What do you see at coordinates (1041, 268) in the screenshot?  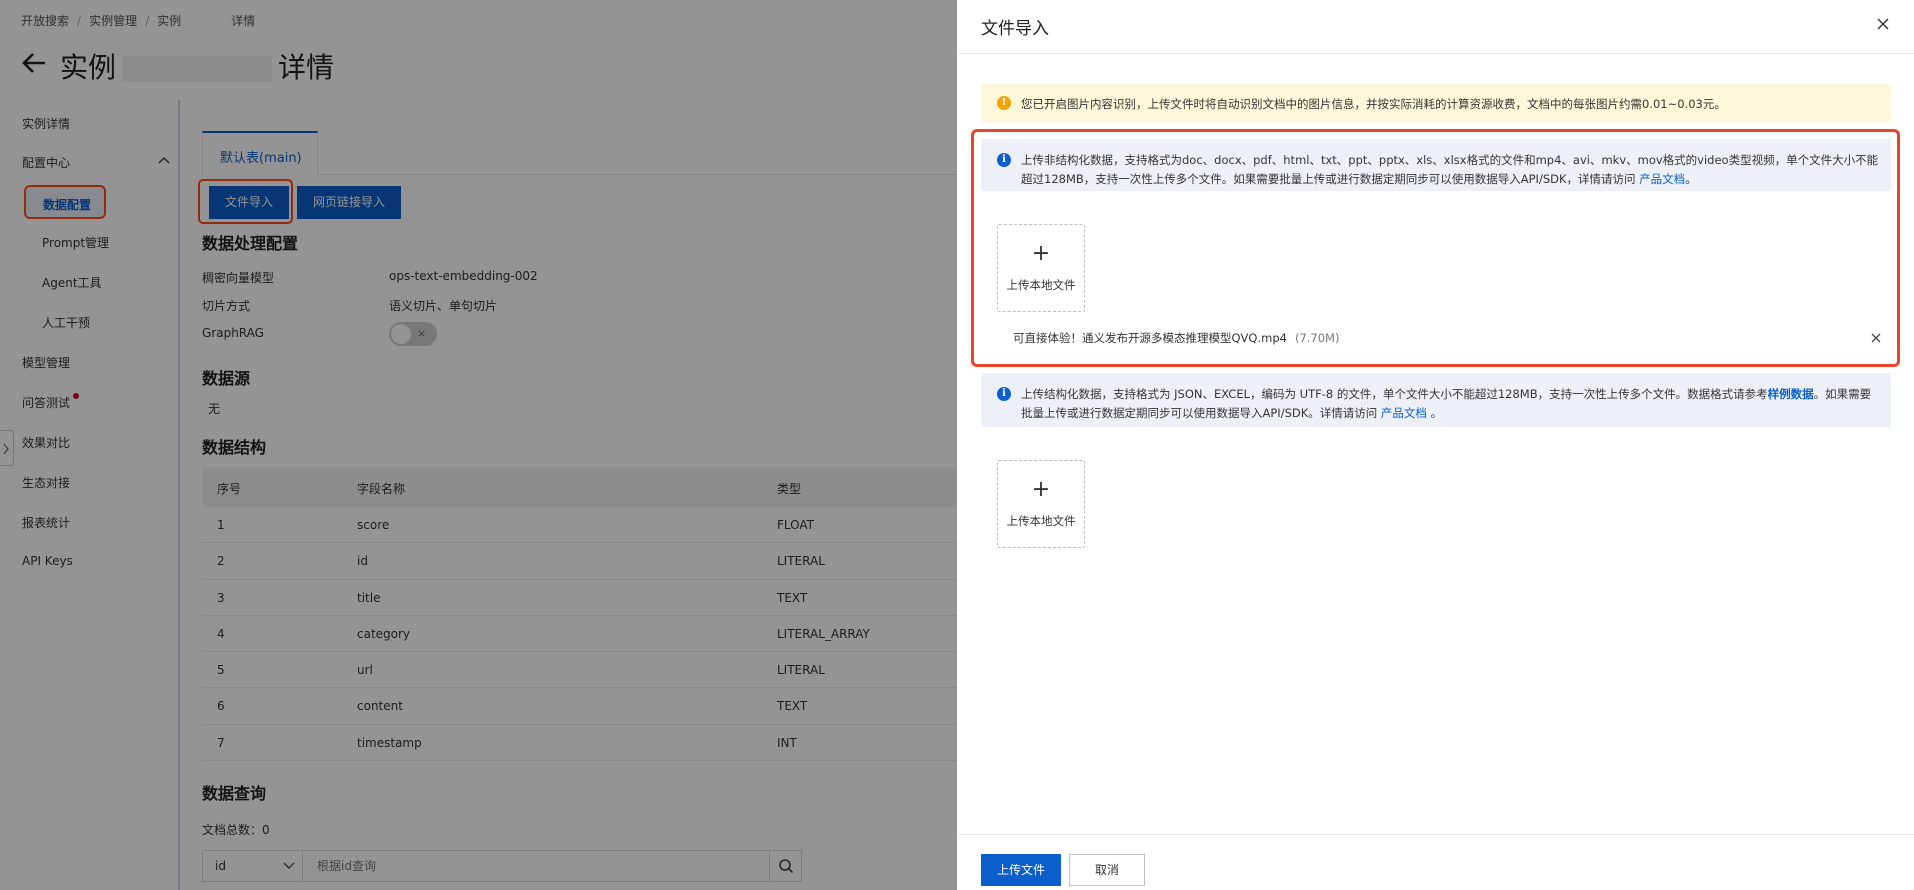 I see `upload-local-file-unstructured: + 上传本地文件` at bounding box center [1041, 268].